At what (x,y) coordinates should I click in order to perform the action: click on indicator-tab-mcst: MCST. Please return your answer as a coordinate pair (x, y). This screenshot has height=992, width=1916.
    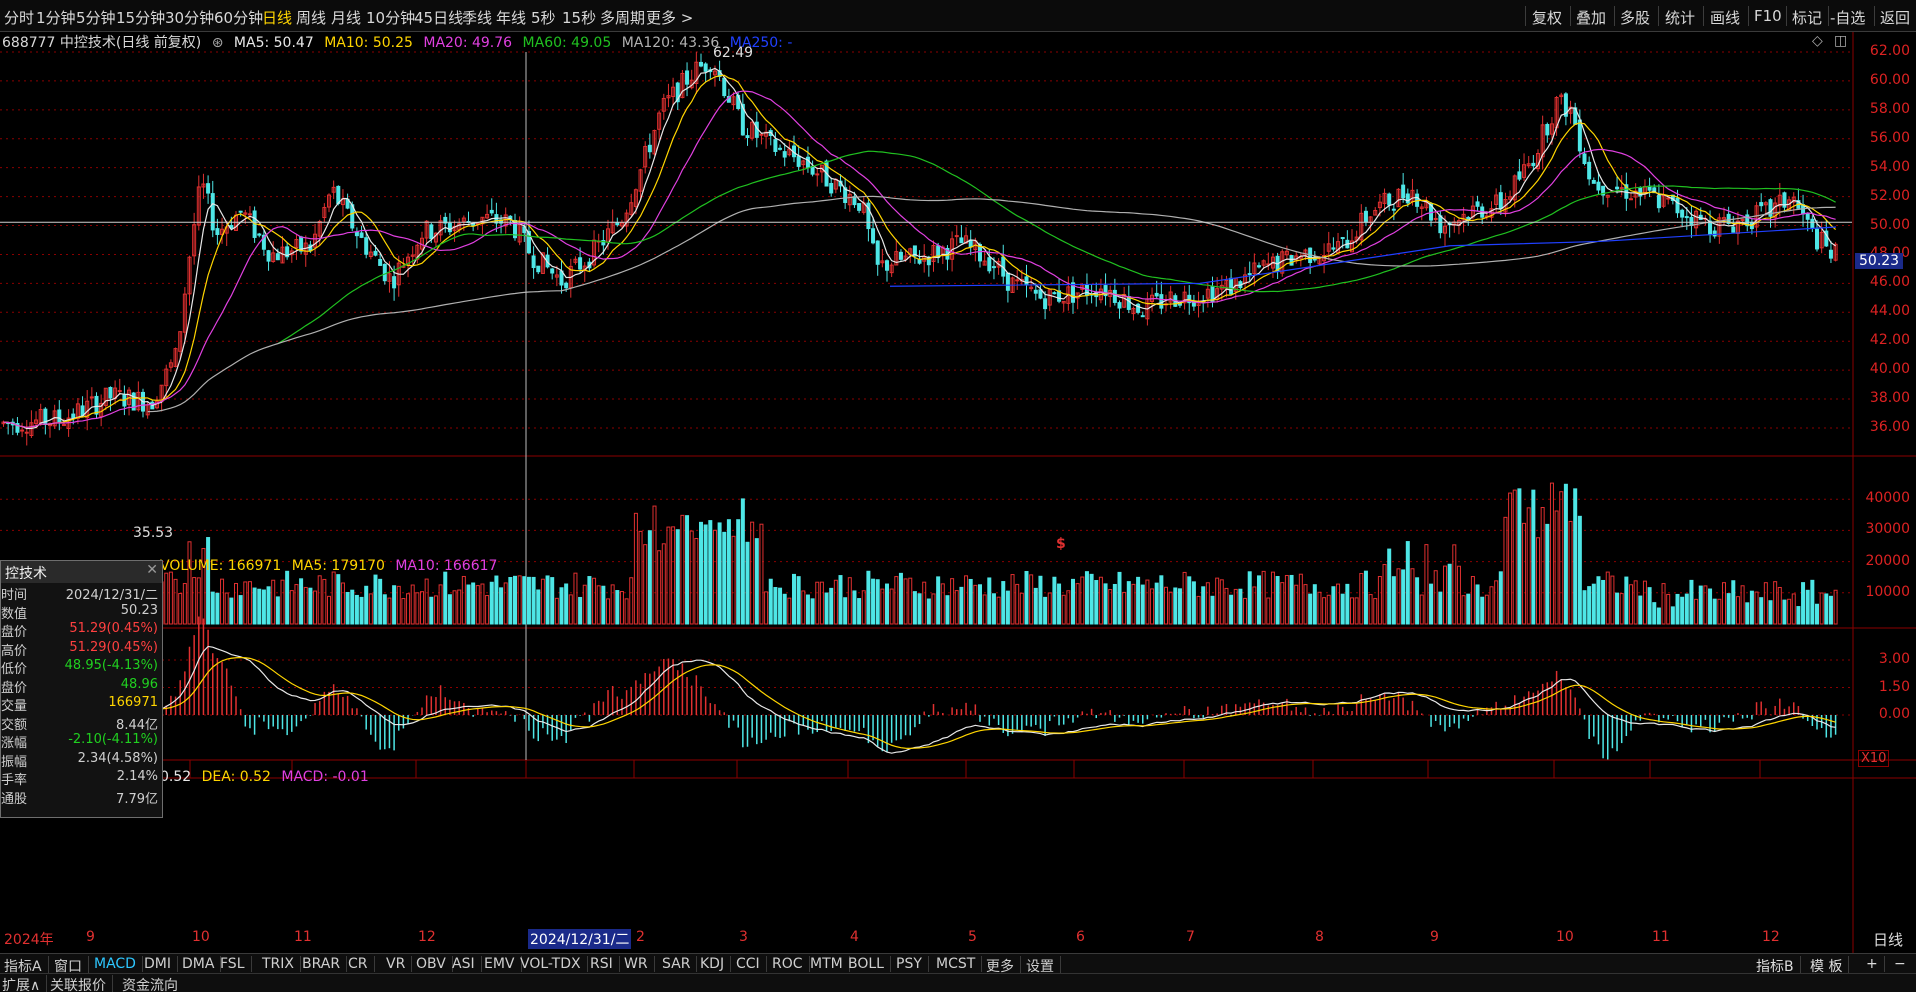
    Looking at the image, I should click on (959, 964).